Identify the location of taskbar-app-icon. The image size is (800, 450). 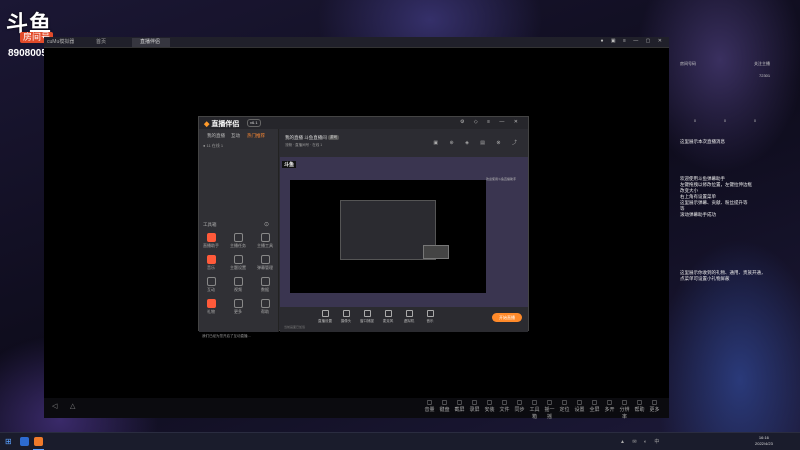
(24, 441).